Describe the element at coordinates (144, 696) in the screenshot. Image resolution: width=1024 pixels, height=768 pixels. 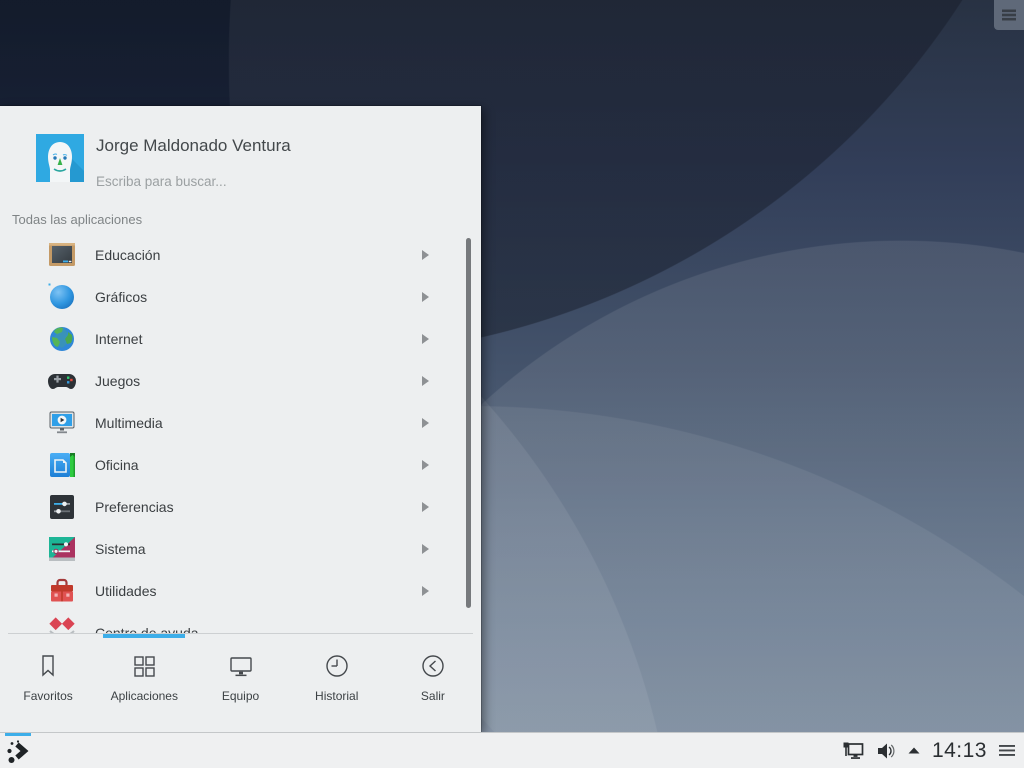
I see `tab-label: Aplicaciones` at that location.